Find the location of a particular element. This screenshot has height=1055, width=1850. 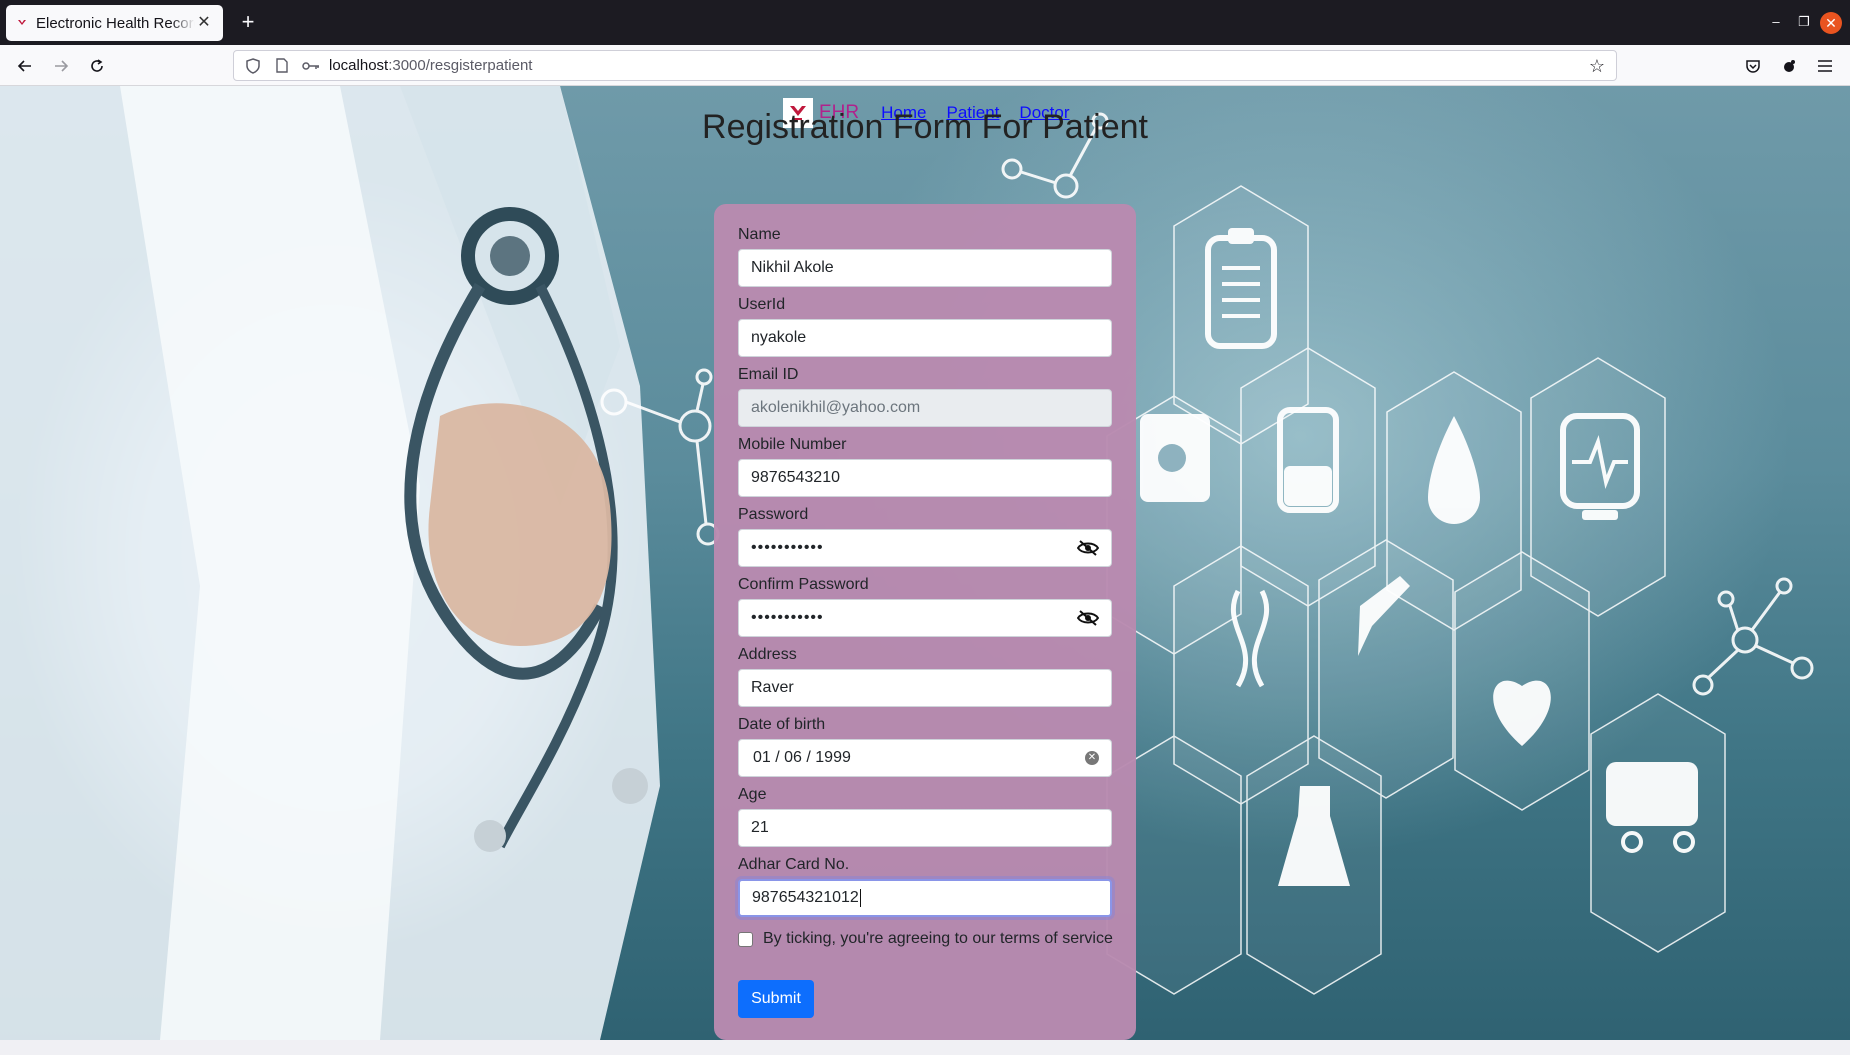

dob-input: 01 / 06 / 1999 ✕ is located at coordinates (925, 758).